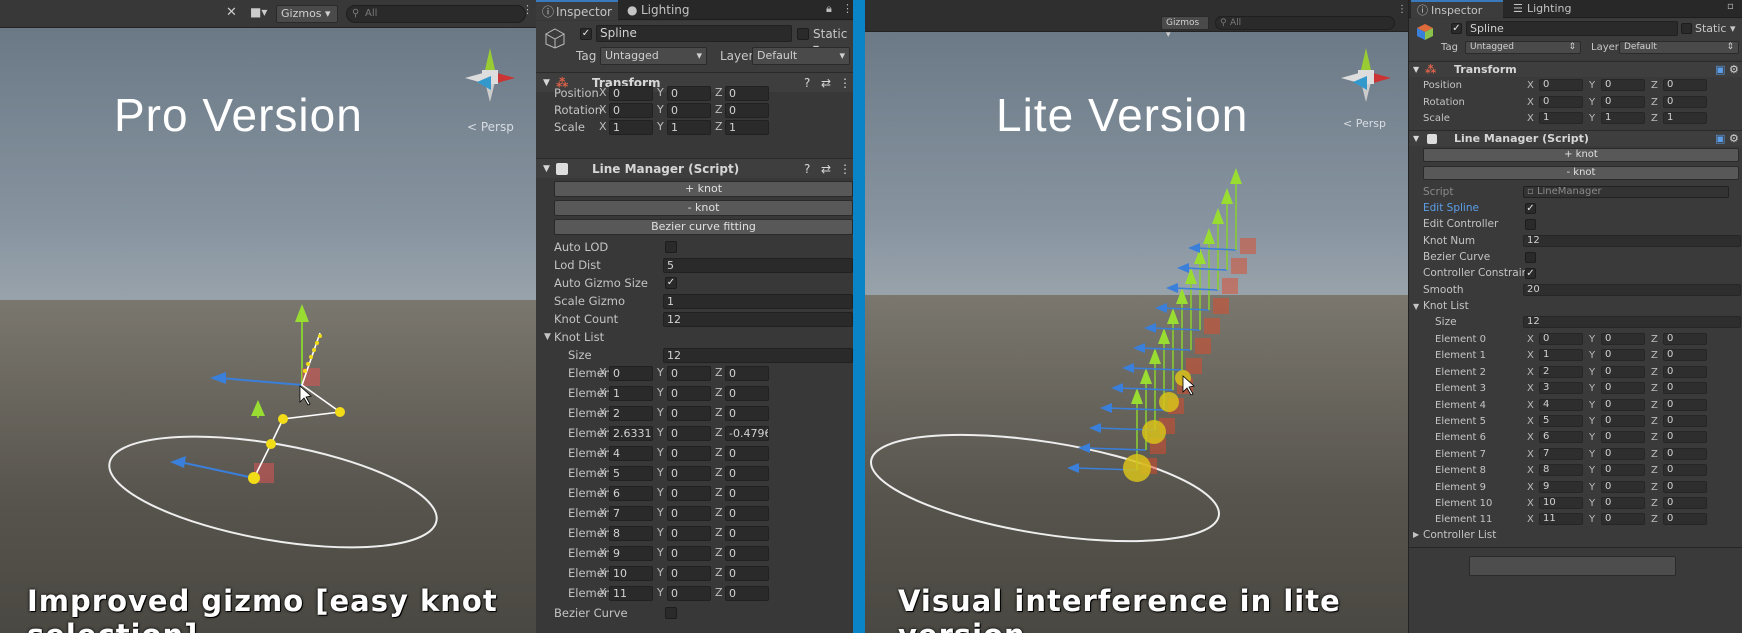 The image size is (1742, 633). I want to click on edit-controller-checkbox, so click(1530, 224).